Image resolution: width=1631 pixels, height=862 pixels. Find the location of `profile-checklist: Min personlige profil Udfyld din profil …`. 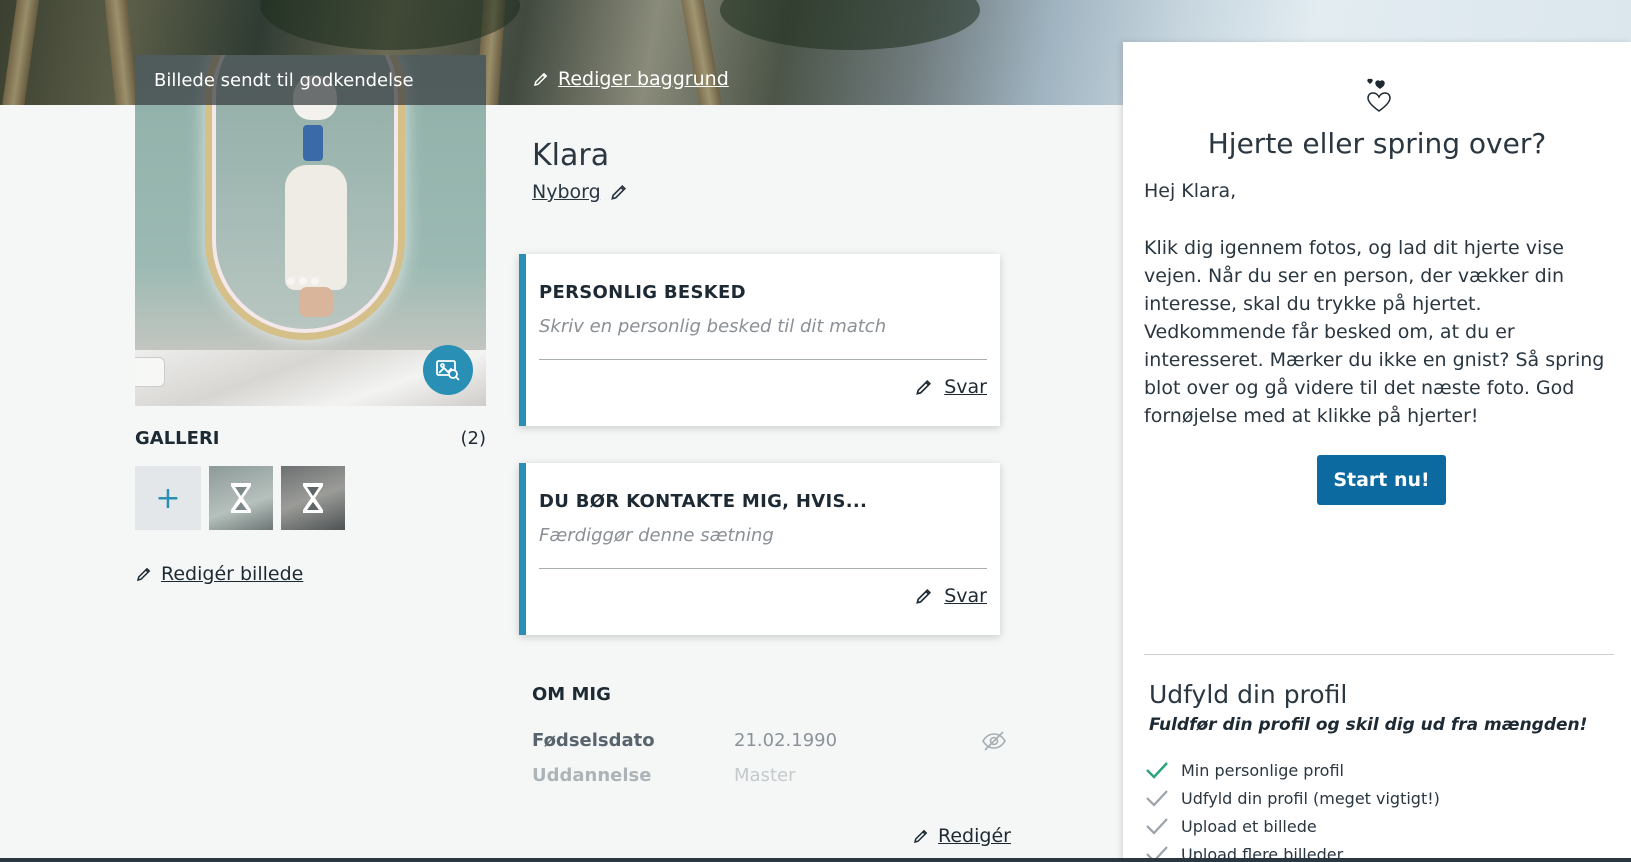

profile-checklist: Min personlige profil Udfyld din profil … is located at coordinates (1292, 809).